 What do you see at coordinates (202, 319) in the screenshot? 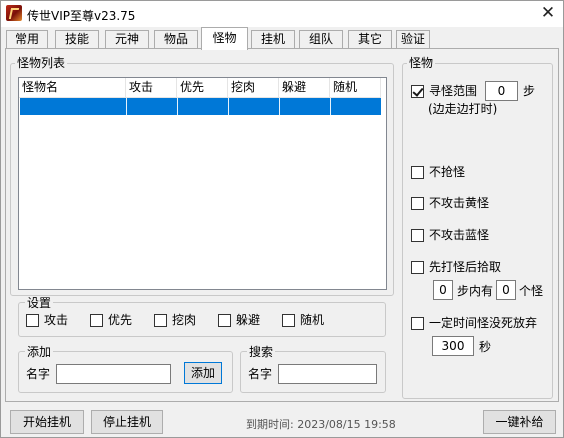
I see `settings-group` at bounding box center [202, 319].